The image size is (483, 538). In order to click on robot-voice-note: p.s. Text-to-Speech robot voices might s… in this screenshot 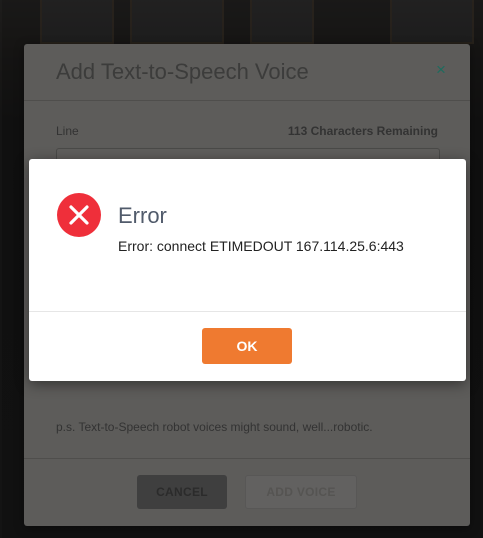, I will do `click(214, 427)`.